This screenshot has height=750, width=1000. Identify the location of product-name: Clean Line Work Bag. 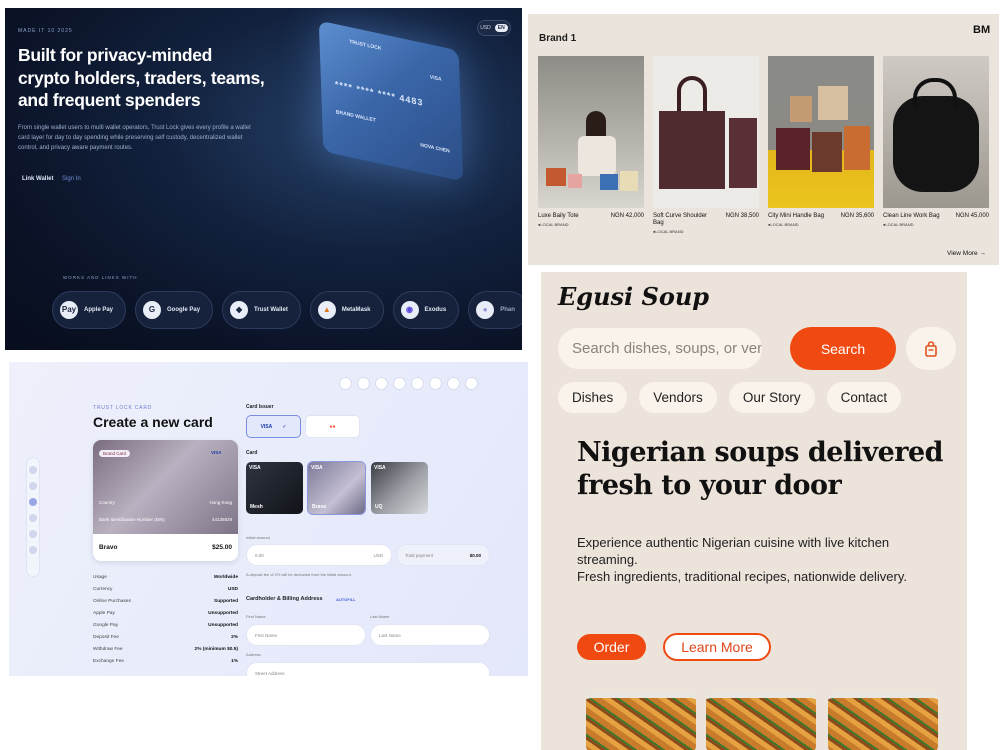
(911, 216).